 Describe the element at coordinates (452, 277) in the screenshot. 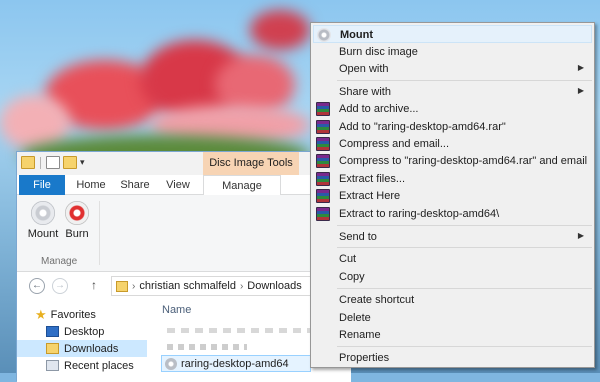

I see `menu-item-copy: Copy` at that location.